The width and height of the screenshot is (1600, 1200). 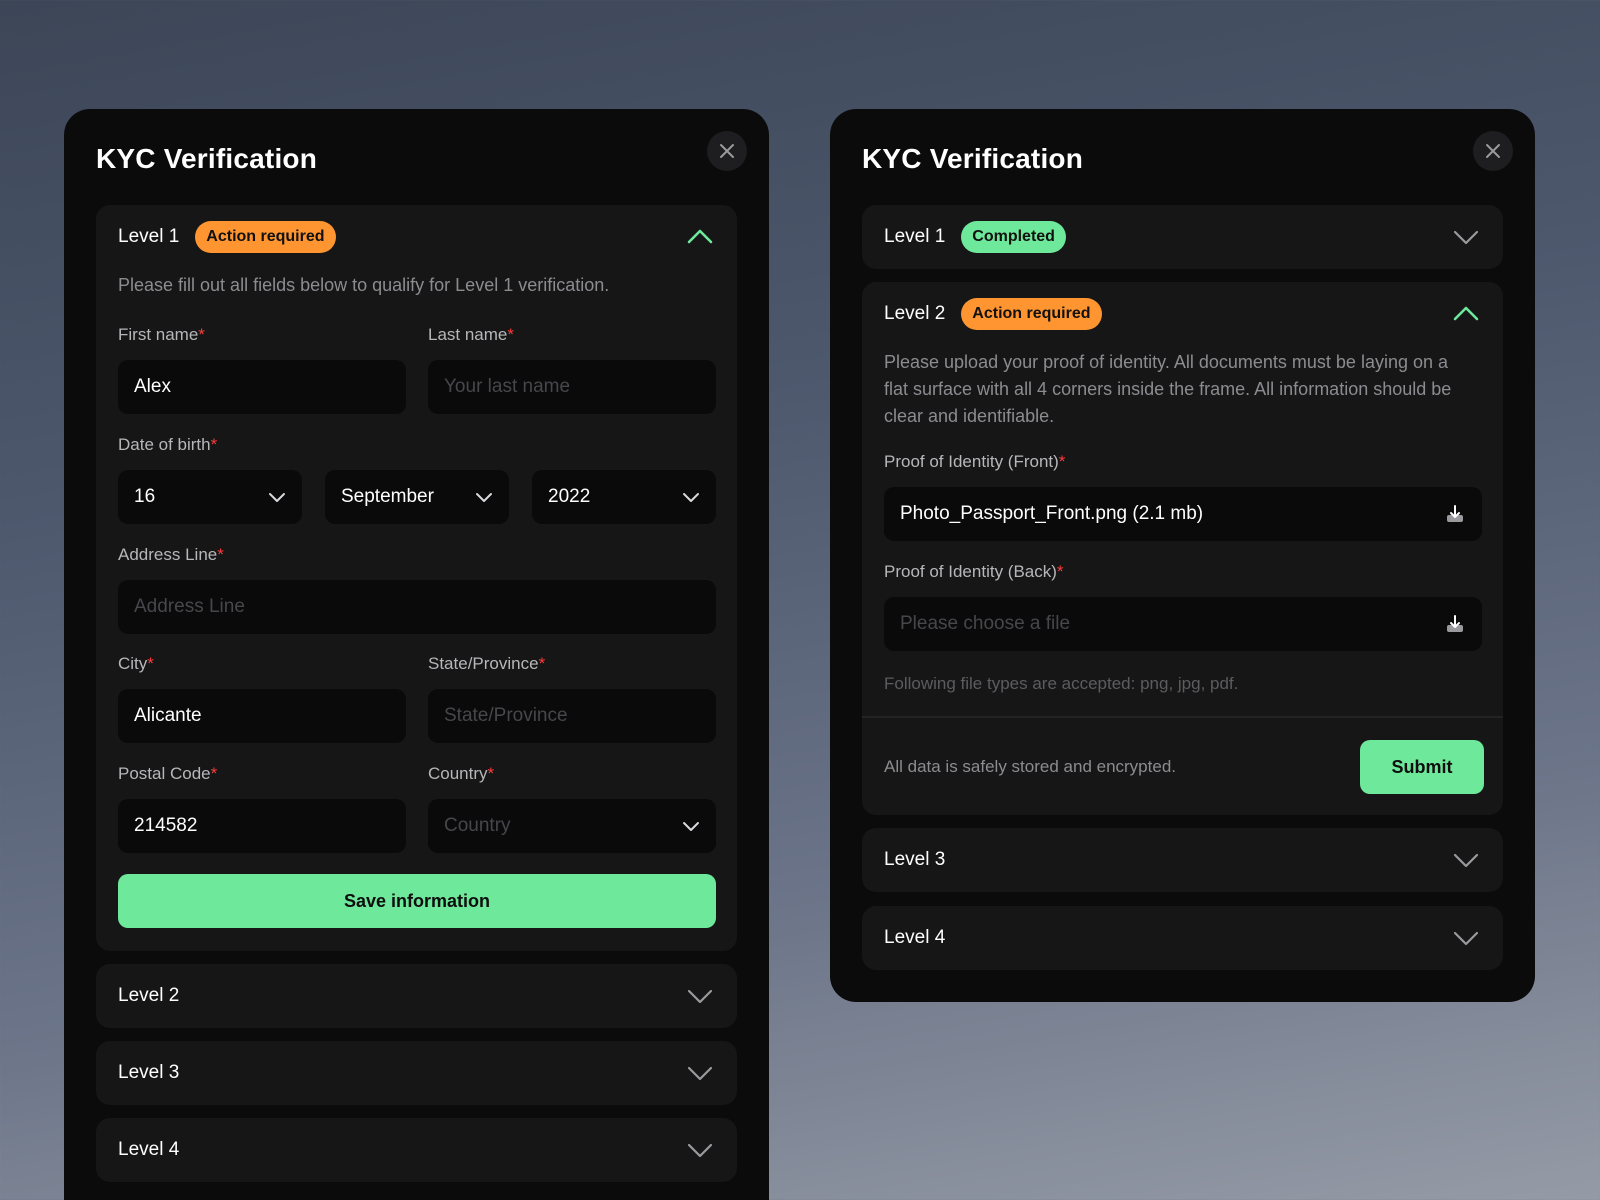 What do you see at coordinates (262, 387) in the screenshot?
I see `first-name-input: Alex` at bounding box center [262, 387].